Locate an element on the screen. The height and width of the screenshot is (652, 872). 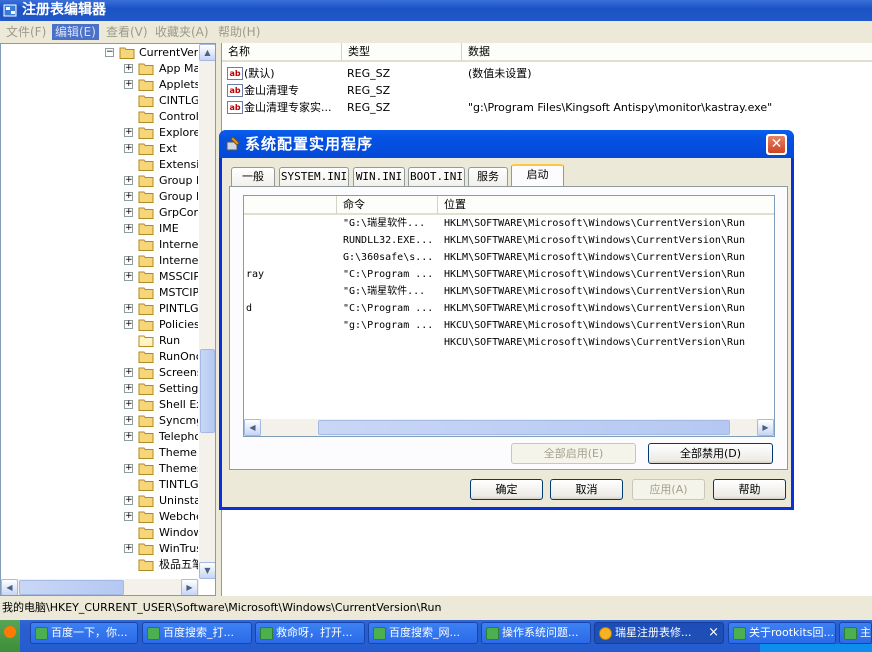
menu-file: 文件(F) is located at coordinates (26, 32).